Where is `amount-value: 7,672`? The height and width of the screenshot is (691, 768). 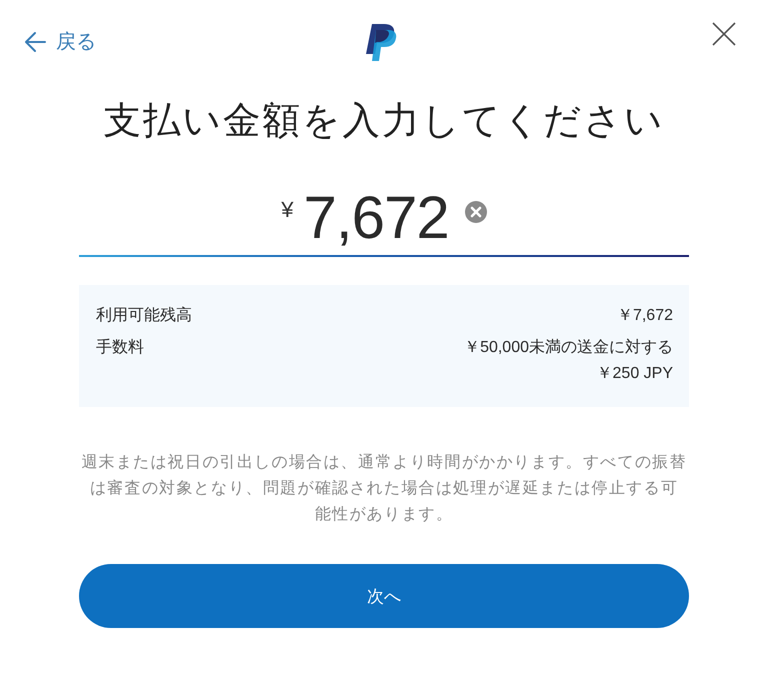 amount-value: 7,672 is located at coordinates (376, 218).